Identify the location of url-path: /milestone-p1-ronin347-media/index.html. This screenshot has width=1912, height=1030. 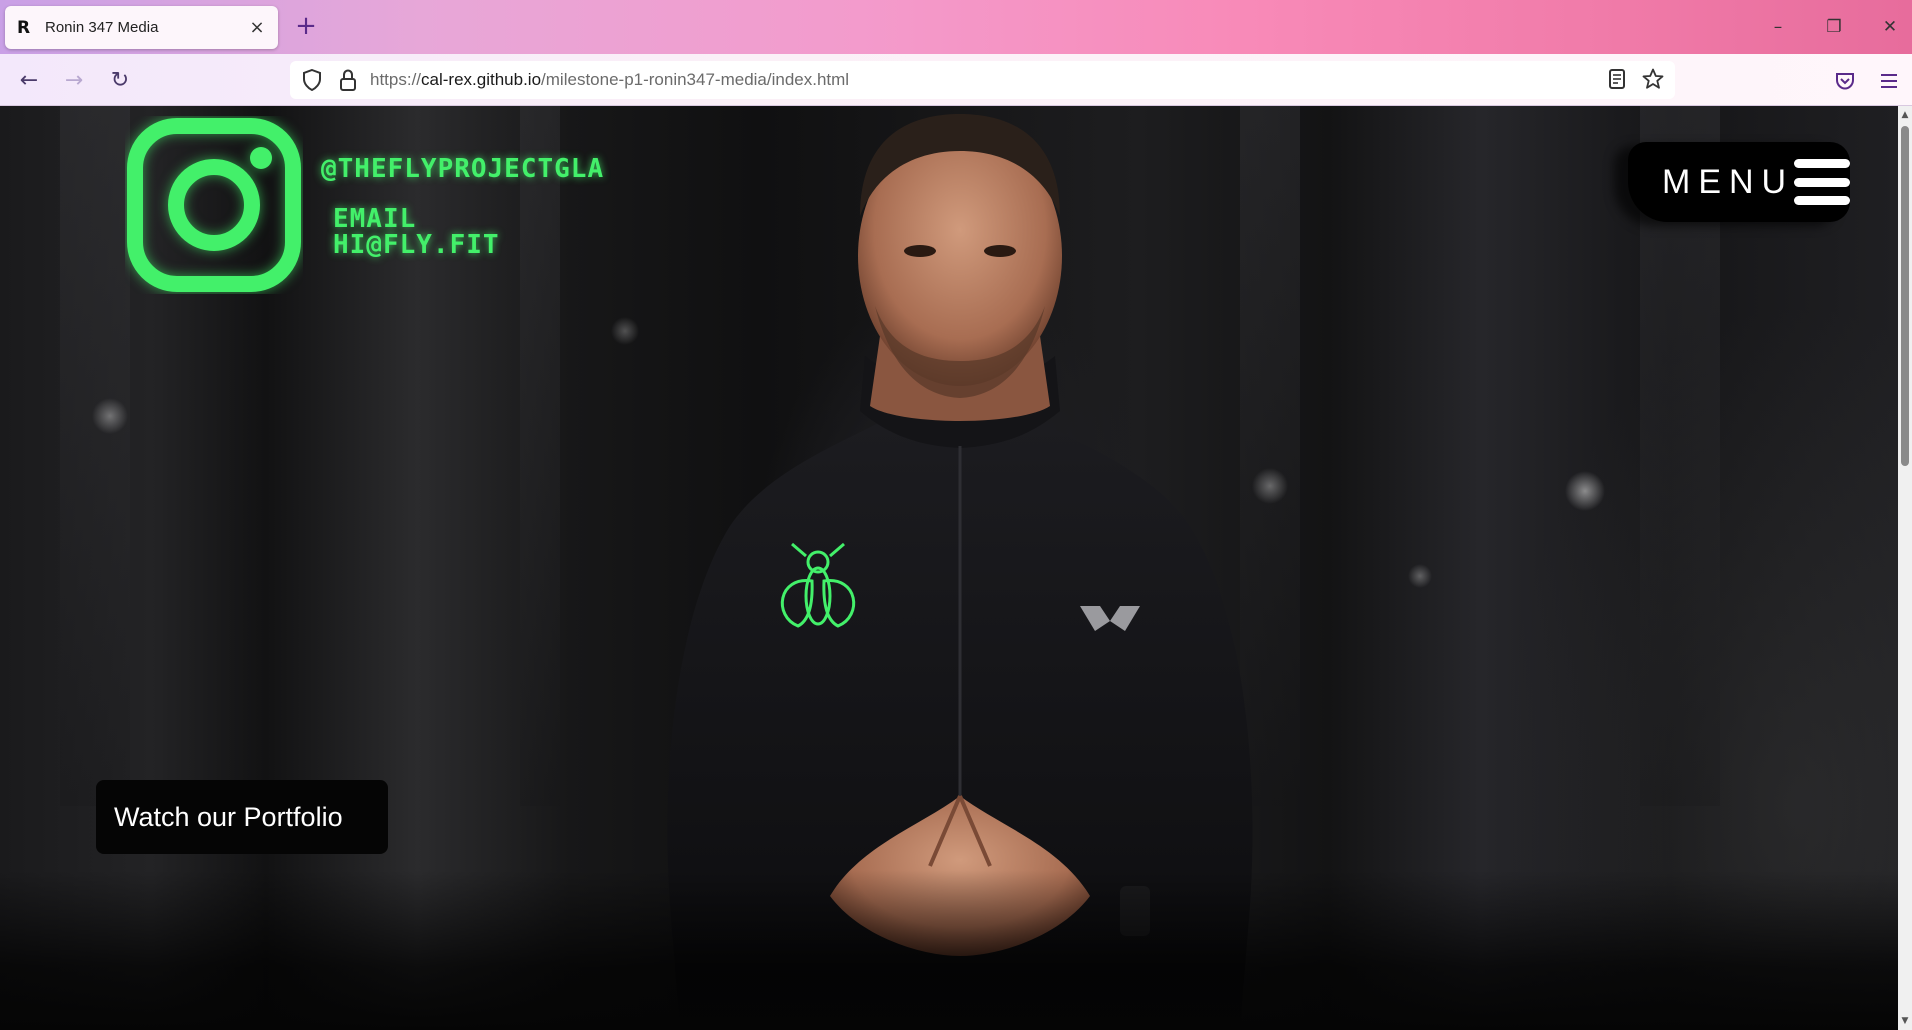
(695, 79).